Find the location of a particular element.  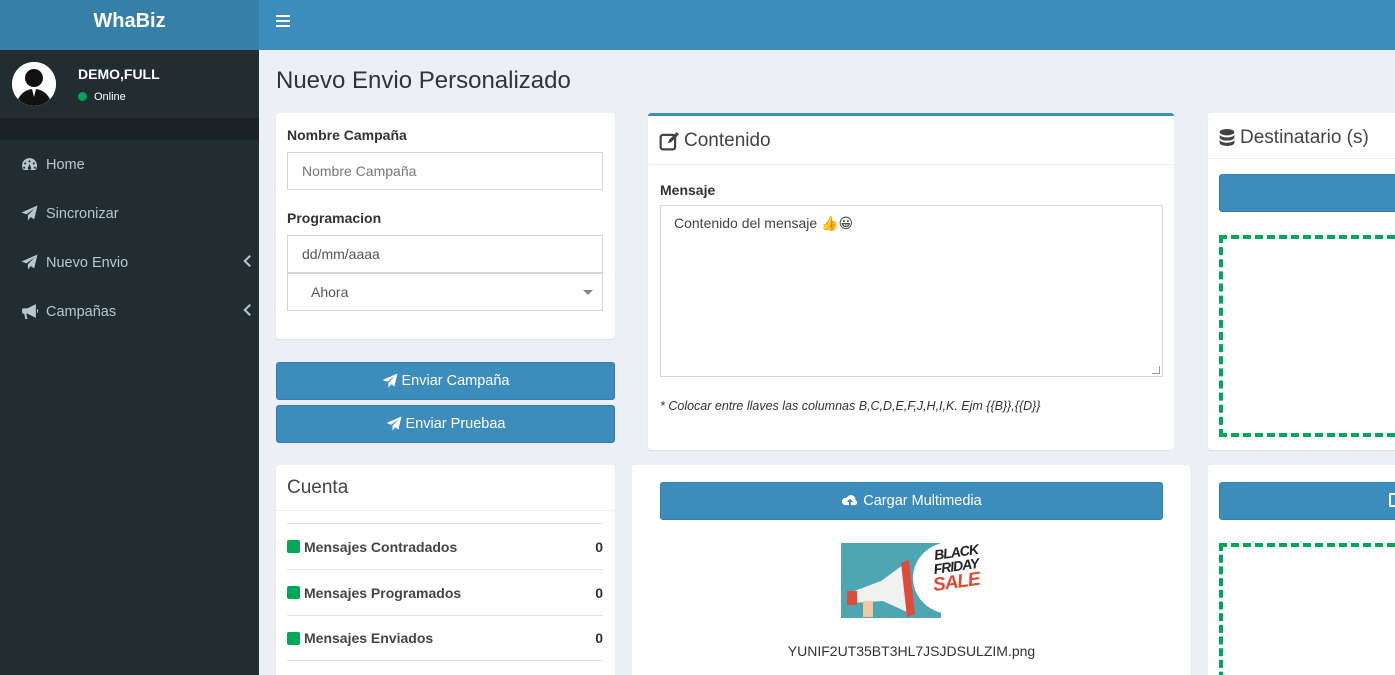

sidebar-item-label: Home is located at coordinates (65, 164).